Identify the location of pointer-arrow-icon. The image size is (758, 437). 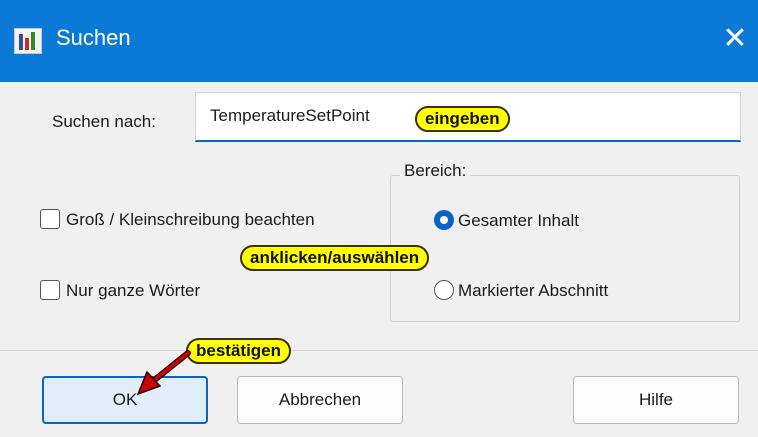
(163, 373).